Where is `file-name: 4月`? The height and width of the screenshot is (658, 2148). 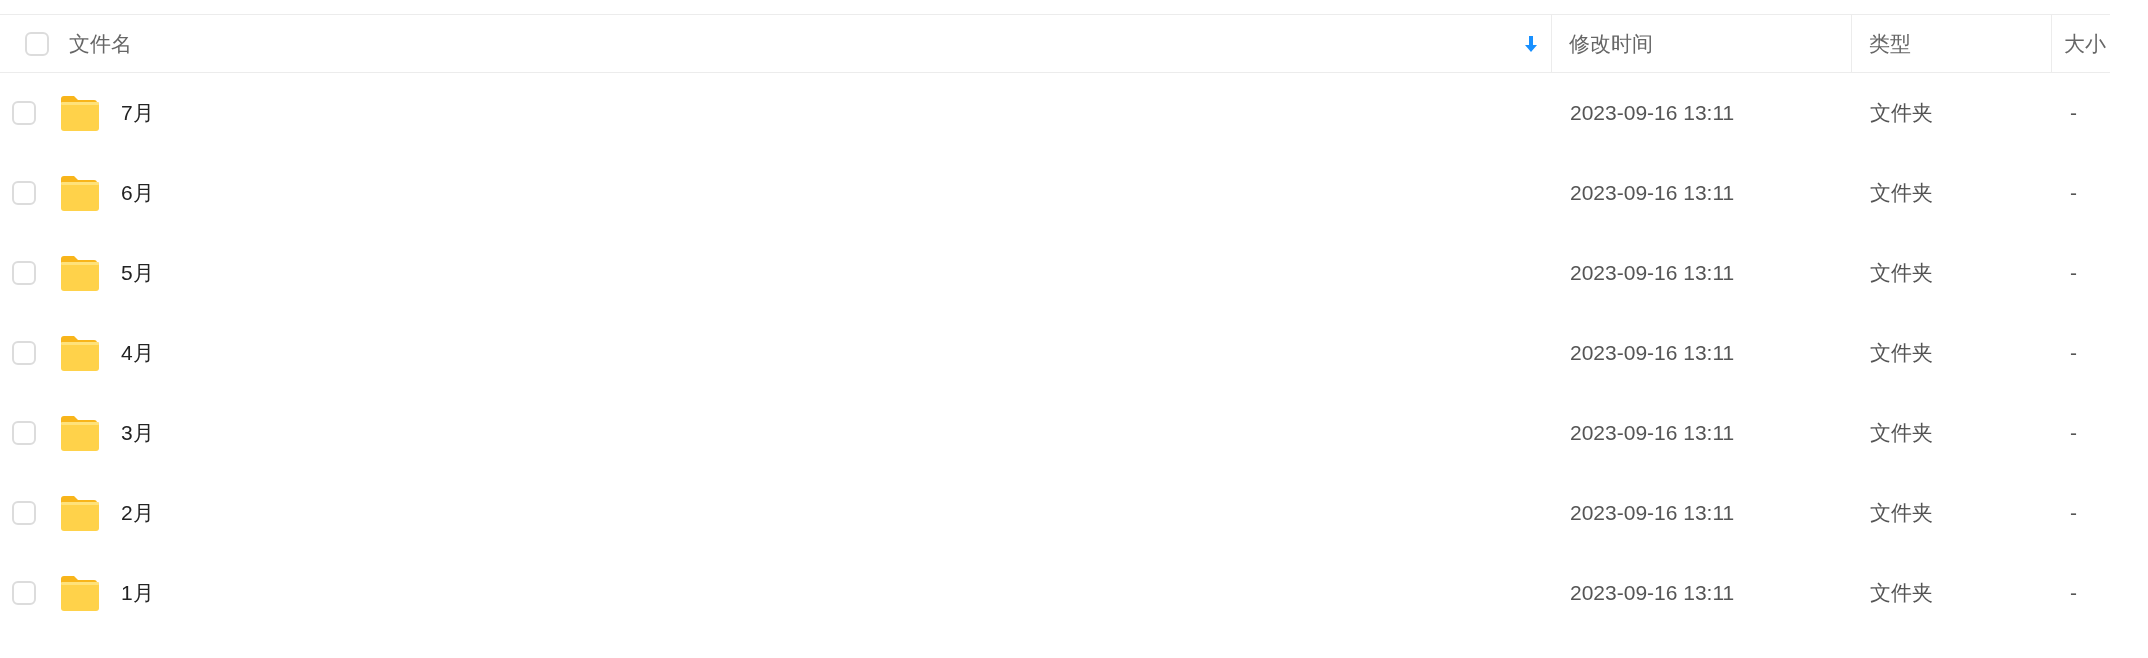
file-name: 4月 is located at coordinates (137, 353).